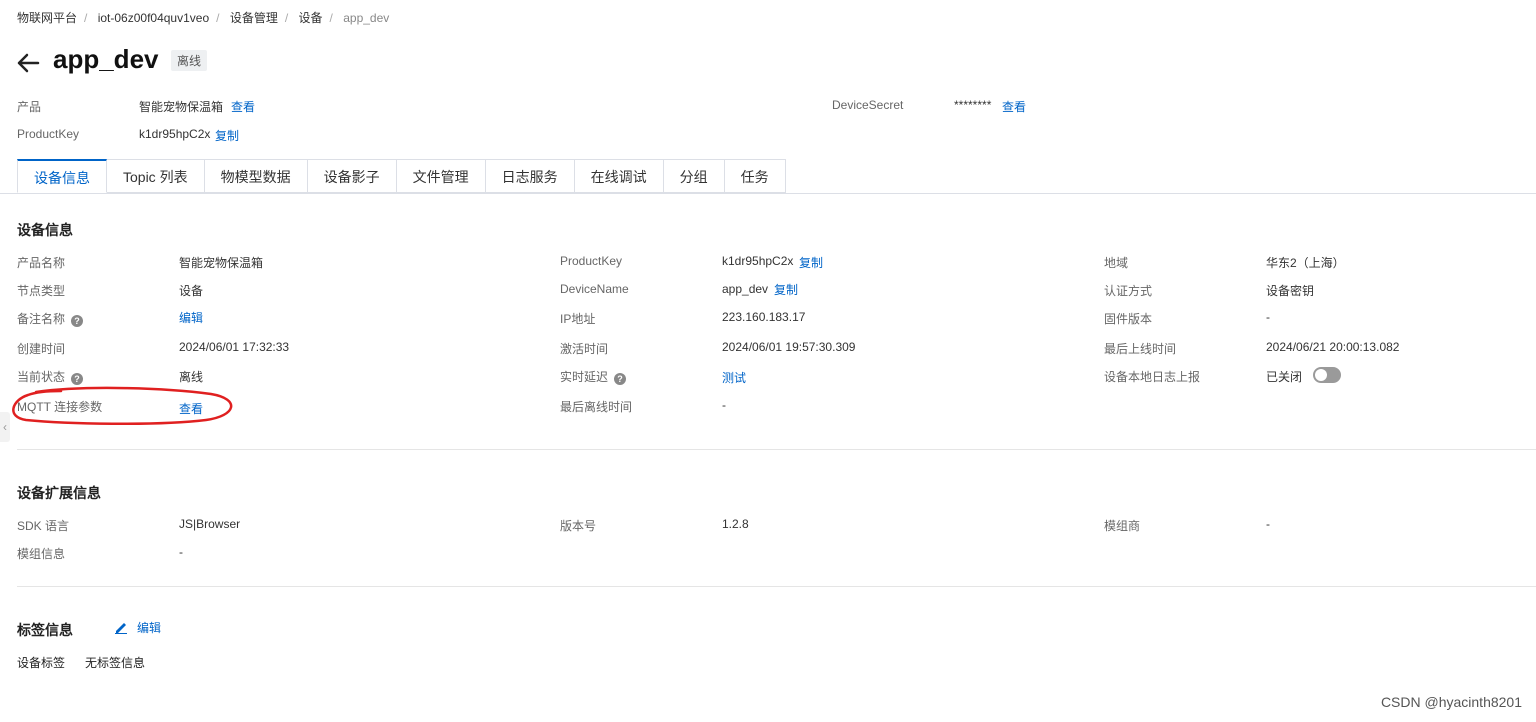 The width and height of the screenshot is (1536, 722). I want to click on info-label: 当前状态?, so click(50, 376).